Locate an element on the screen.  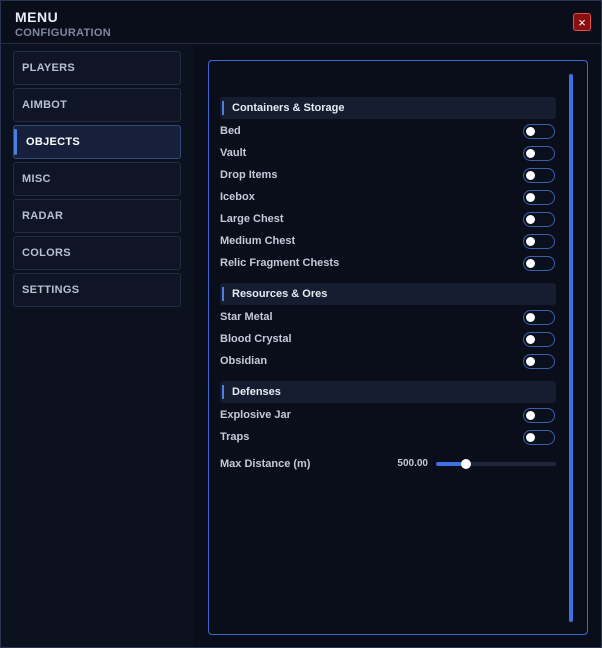
section-header: Defenses is located at coordinates (388, 392).